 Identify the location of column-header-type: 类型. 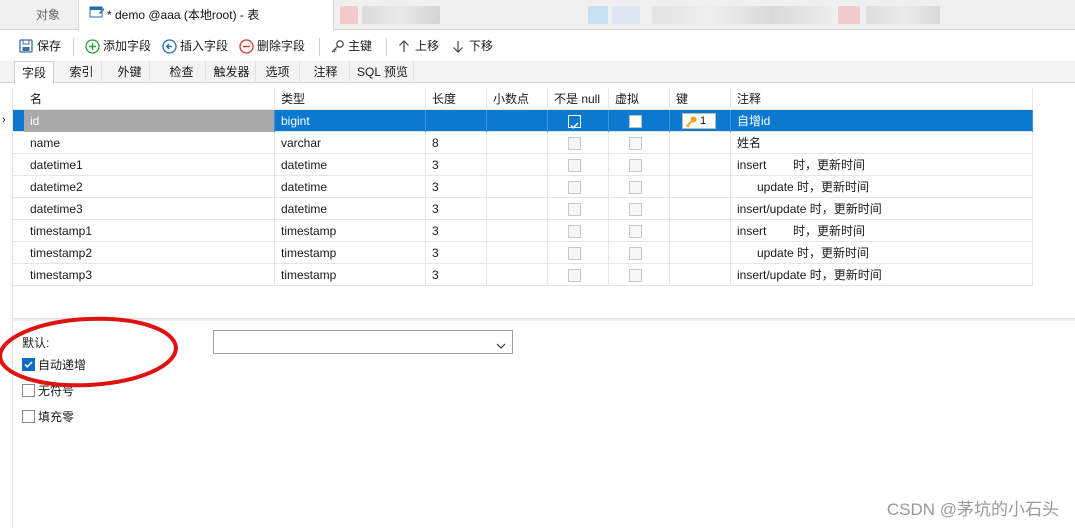
(350, 99).